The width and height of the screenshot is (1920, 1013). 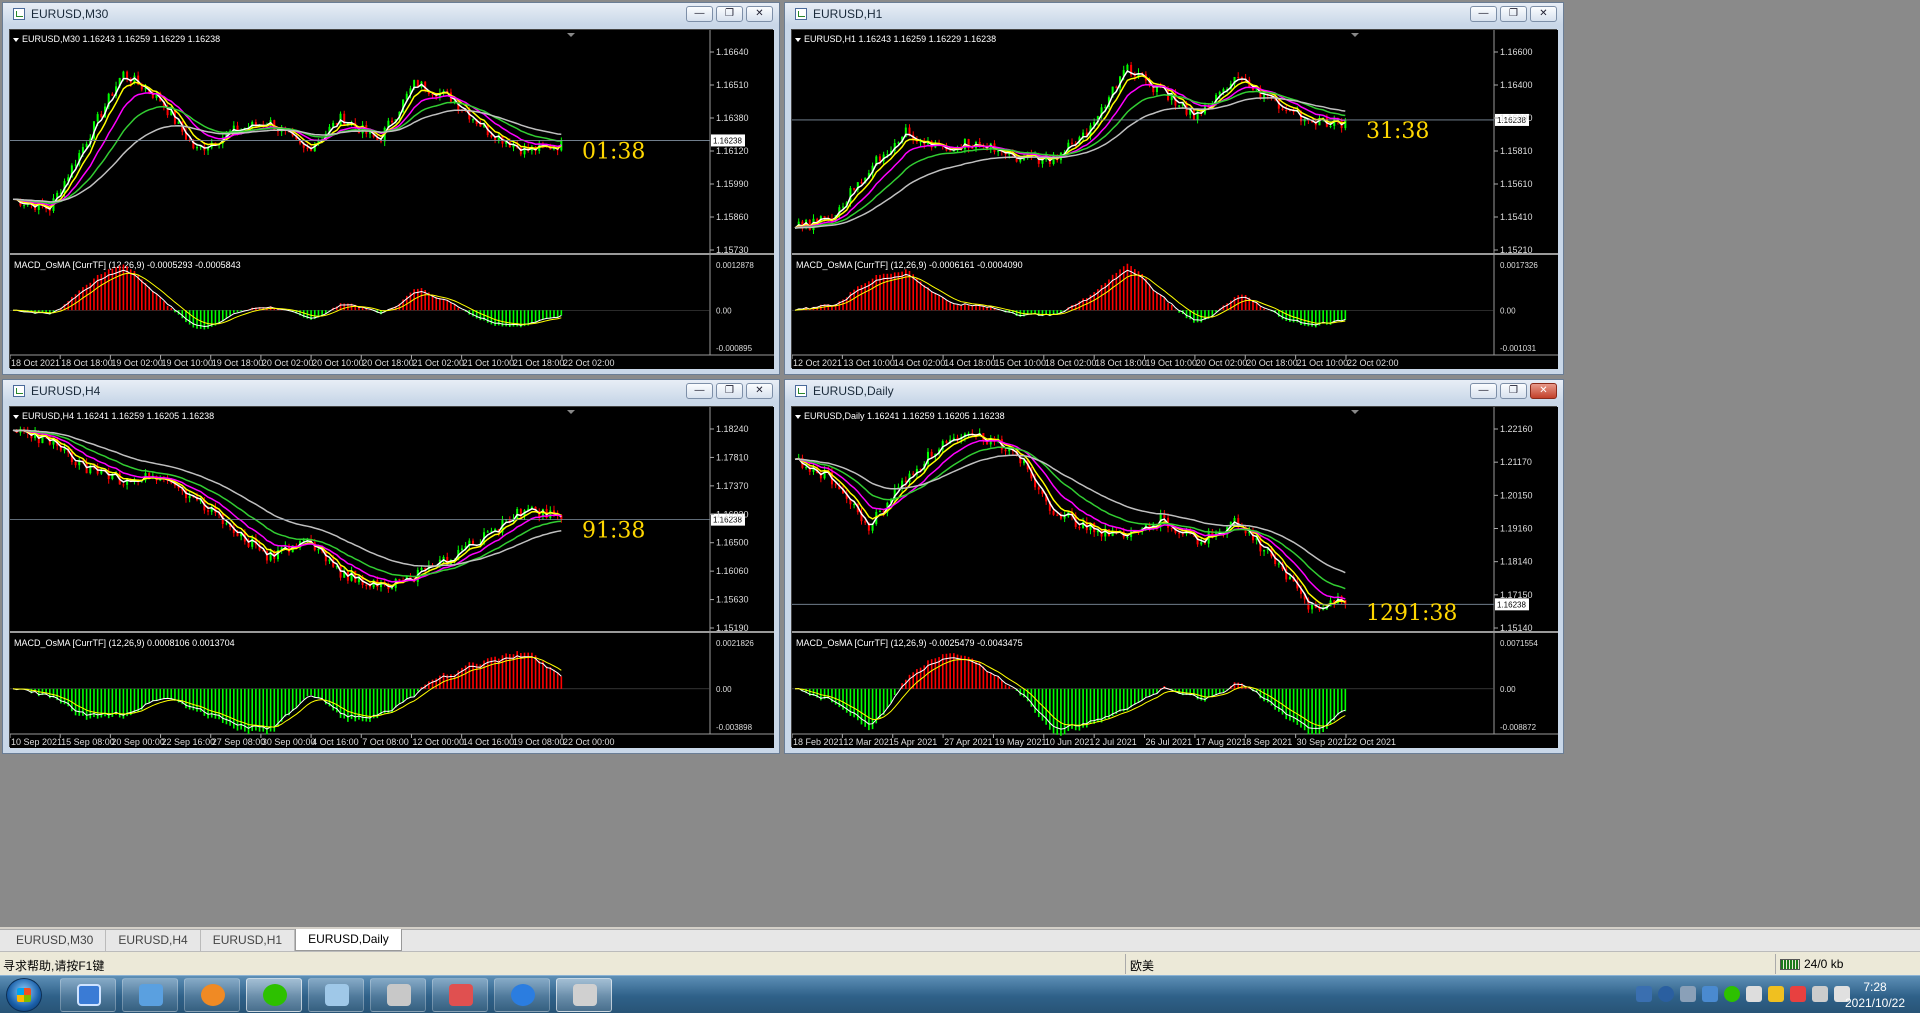 I want to click on connection-status: 24/0 kb, so click(x=1811, y=964).